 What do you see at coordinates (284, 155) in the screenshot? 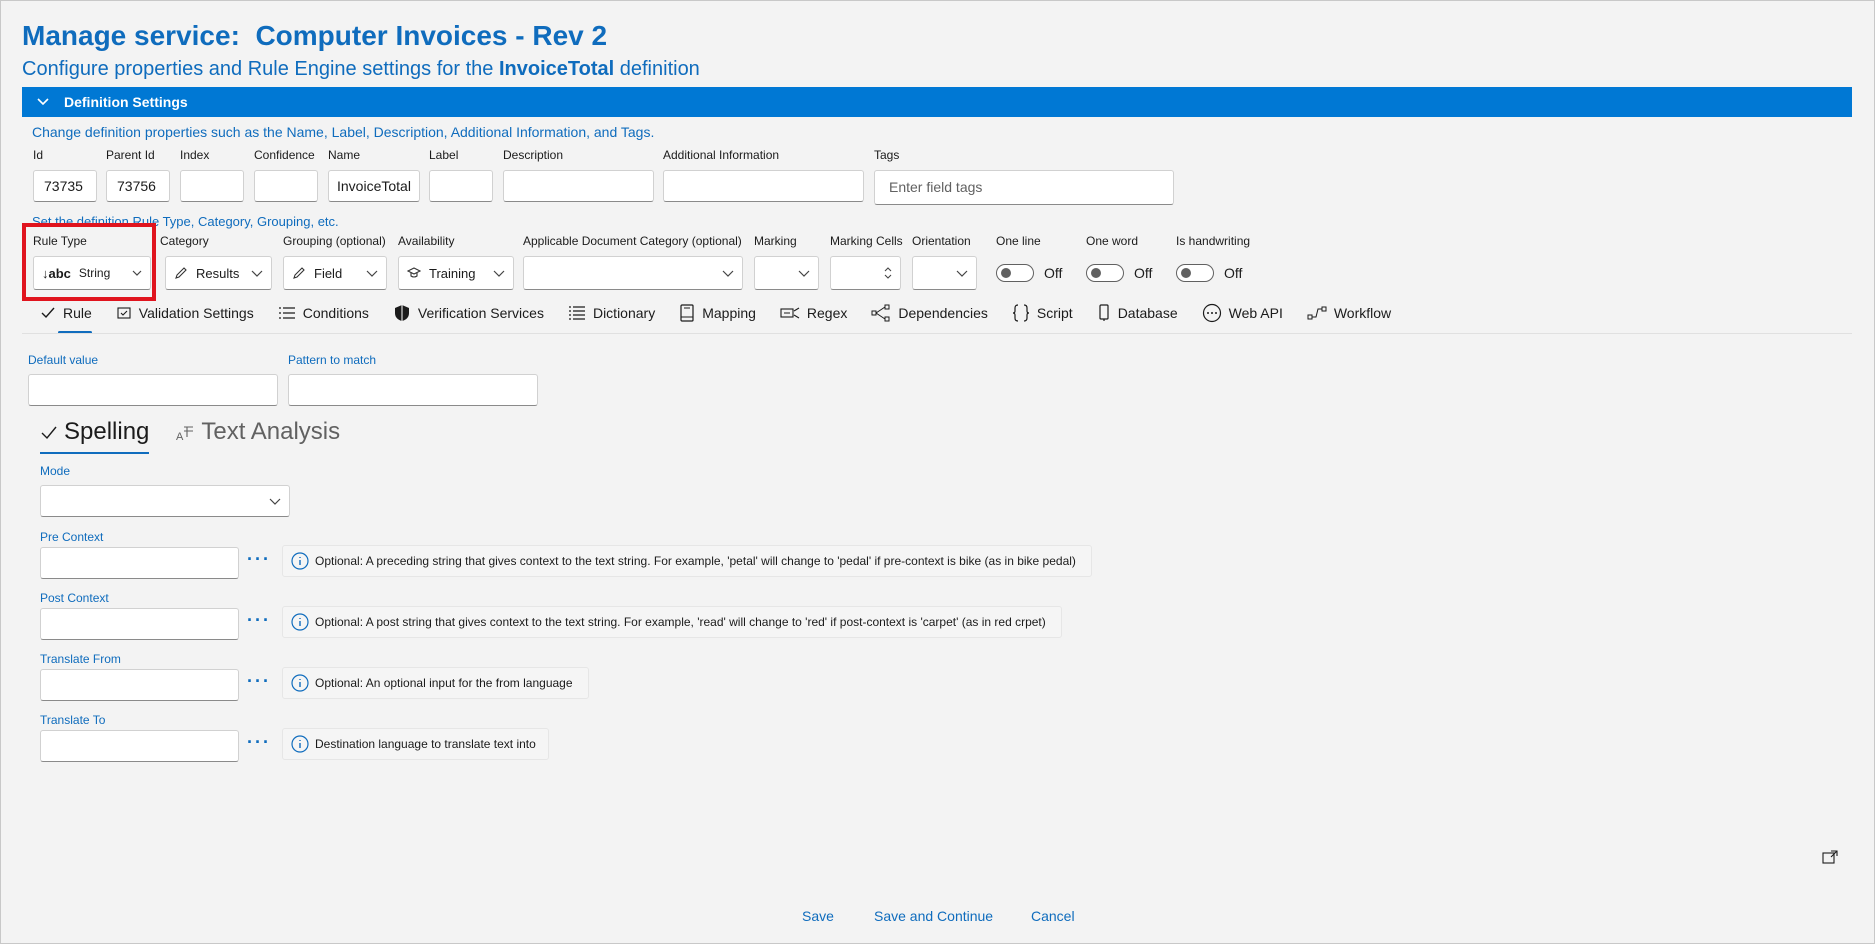
I see `confidence-label: Confidence` at bounding box center [284, 155].